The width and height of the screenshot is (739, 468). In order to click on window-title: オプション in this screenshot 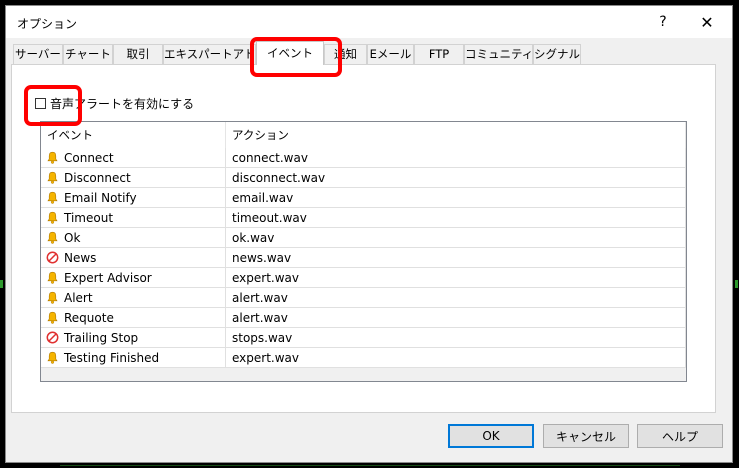, I will do `click(47, 24)`.